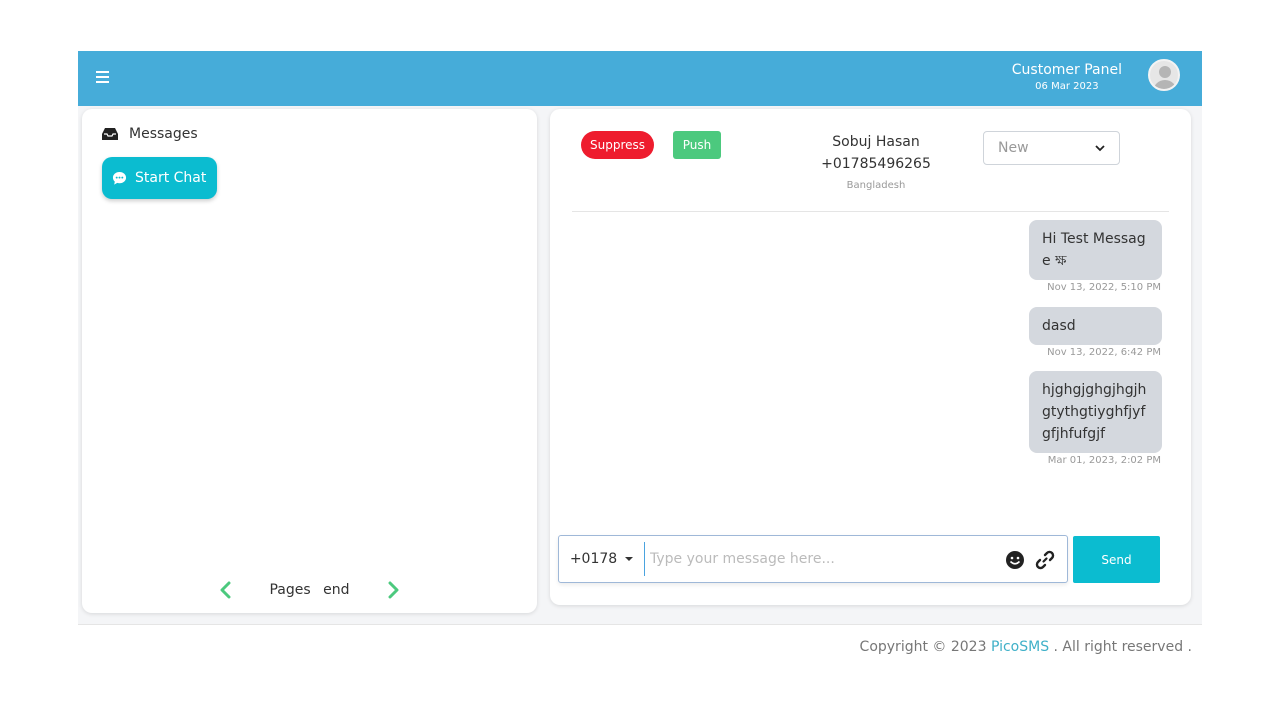  I want to click on divider, so click(870, 211).